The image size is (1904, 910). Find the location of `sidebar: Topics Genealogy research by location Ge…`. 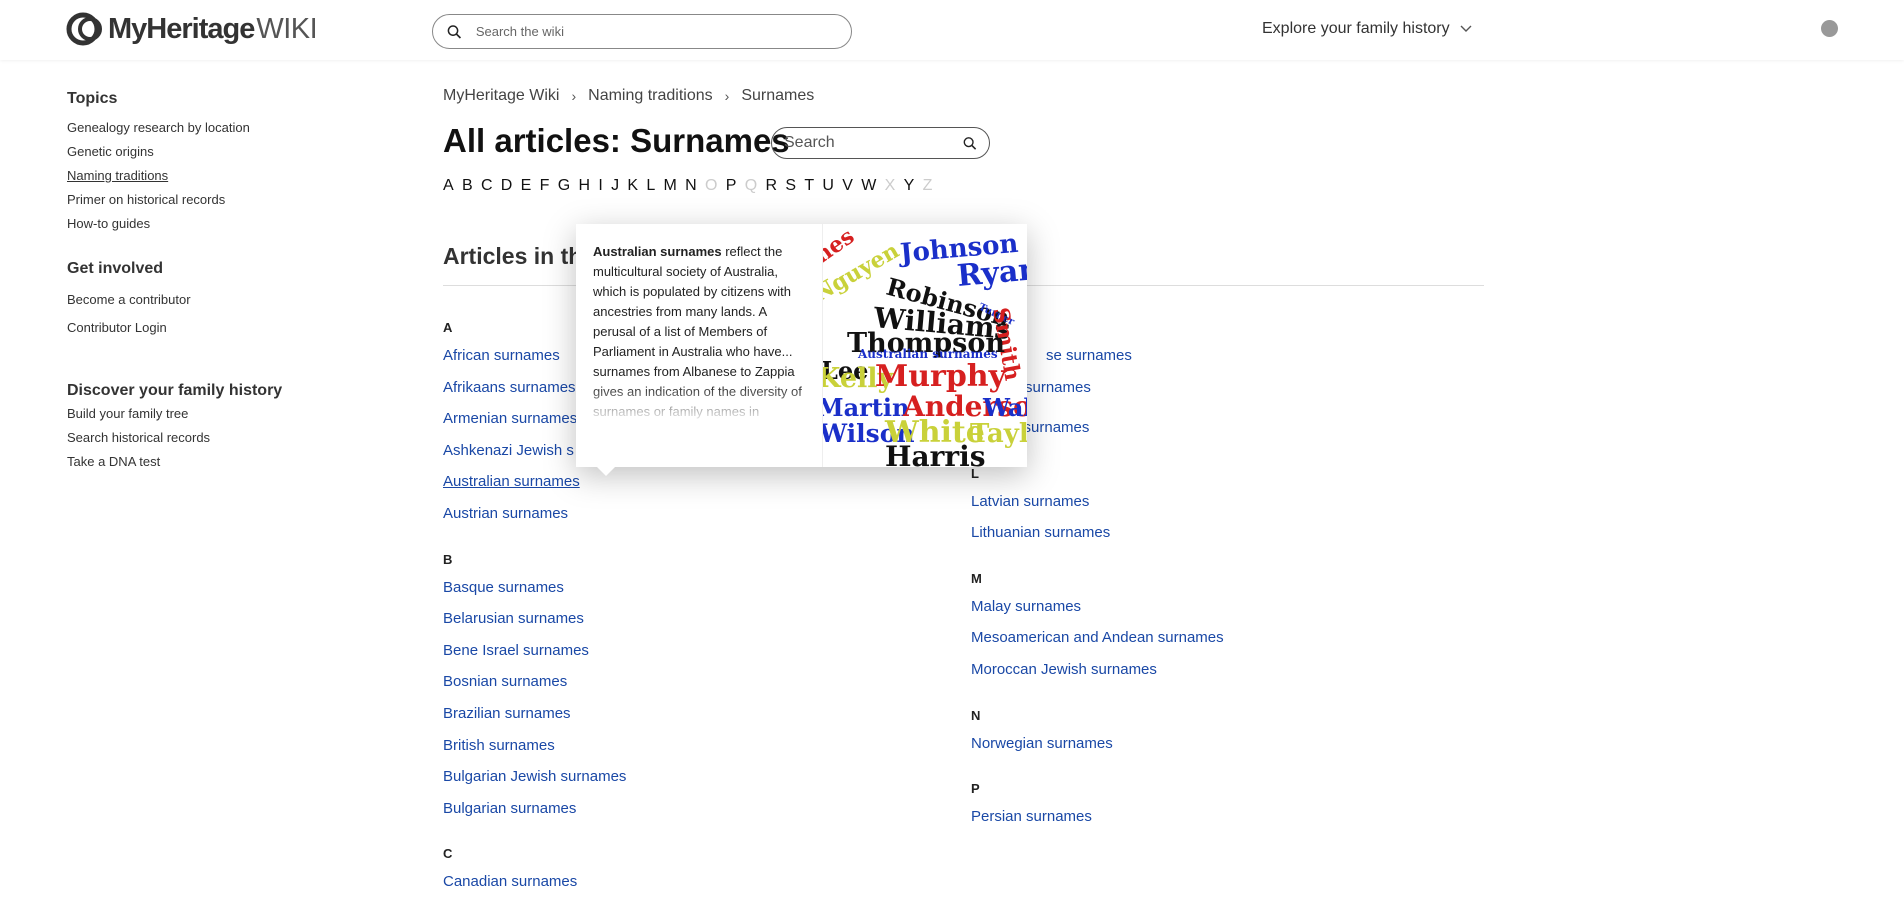

sidebar: Topics Genealogy research by location Ge… is located at coordinates (217, 294).